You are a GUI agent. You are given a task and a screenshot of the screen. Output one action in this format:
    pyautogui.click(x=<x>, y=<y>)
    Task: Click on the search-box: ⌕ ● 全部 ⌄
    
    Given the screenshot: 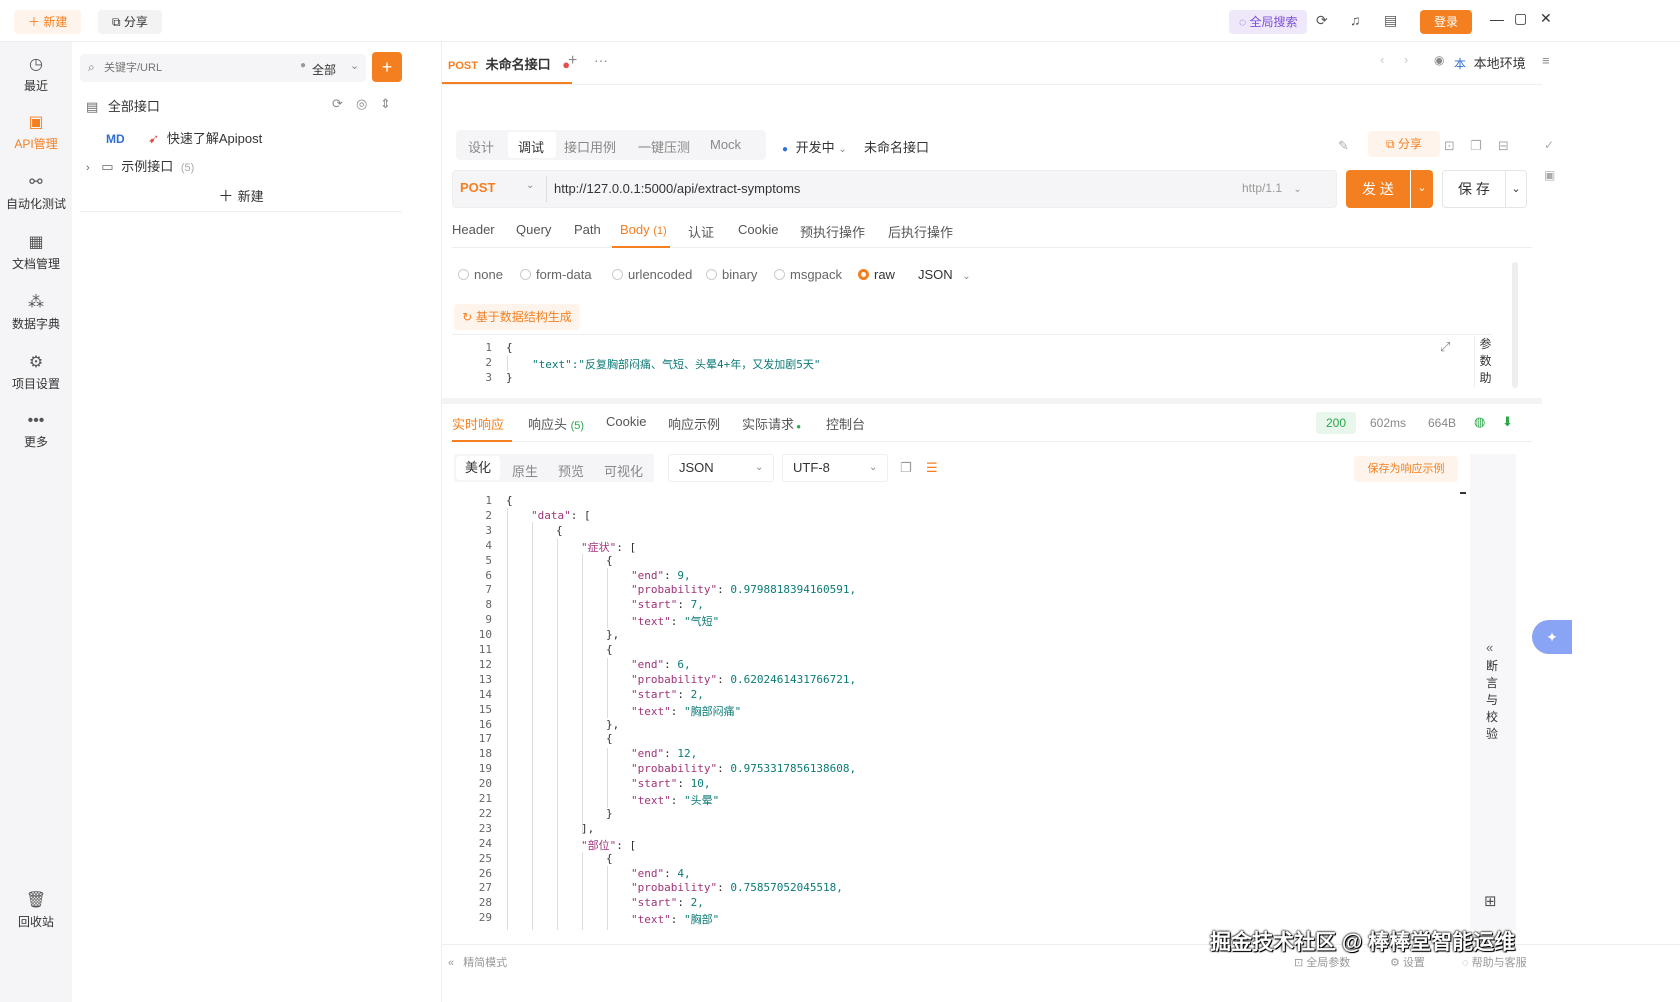 What is the action you would take?
    pyautogui.click(x=223, y=68)
    